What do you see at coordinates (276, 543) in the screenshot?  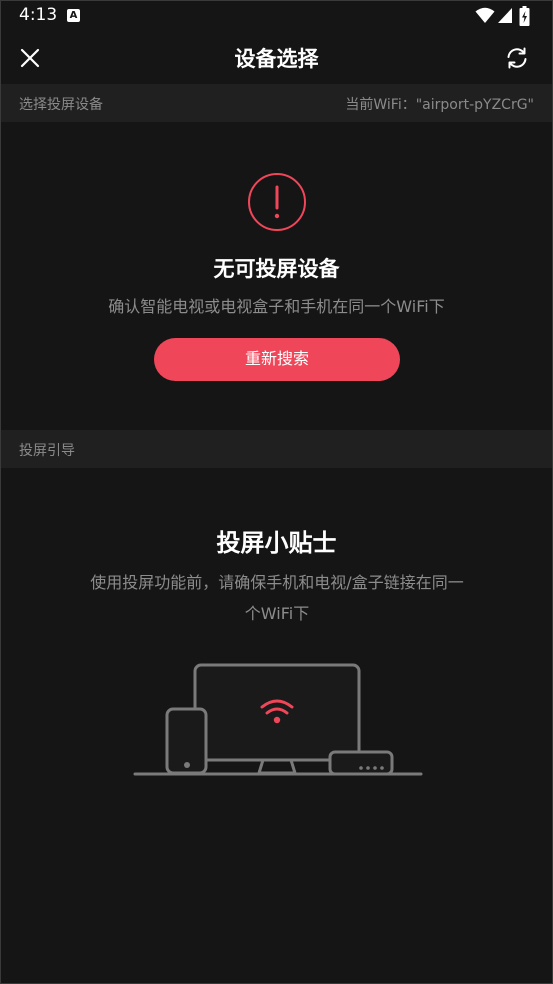 I see `tips-title: 投屏小贴士` at bounding box center [276, 543].